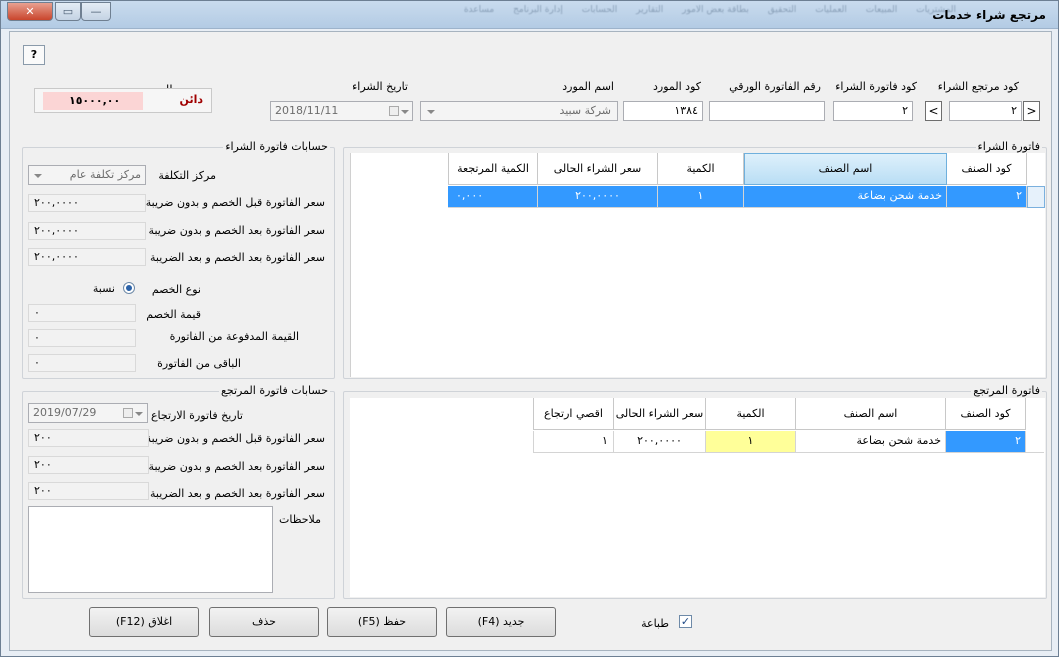  I want to click on menu-item: مساعدة, so click(479, 10).